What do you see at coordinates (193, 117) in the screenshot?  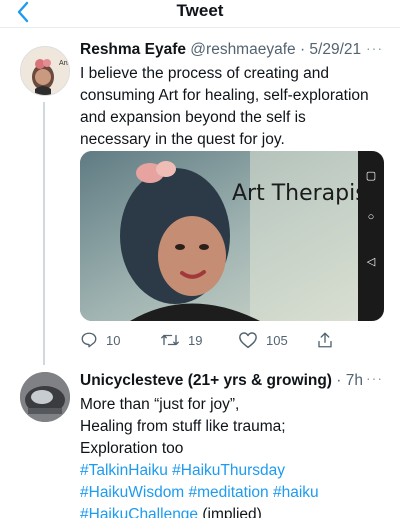 I see `tweet-text-line: and expansion beyond the self is` at bounding box center [193, 117].